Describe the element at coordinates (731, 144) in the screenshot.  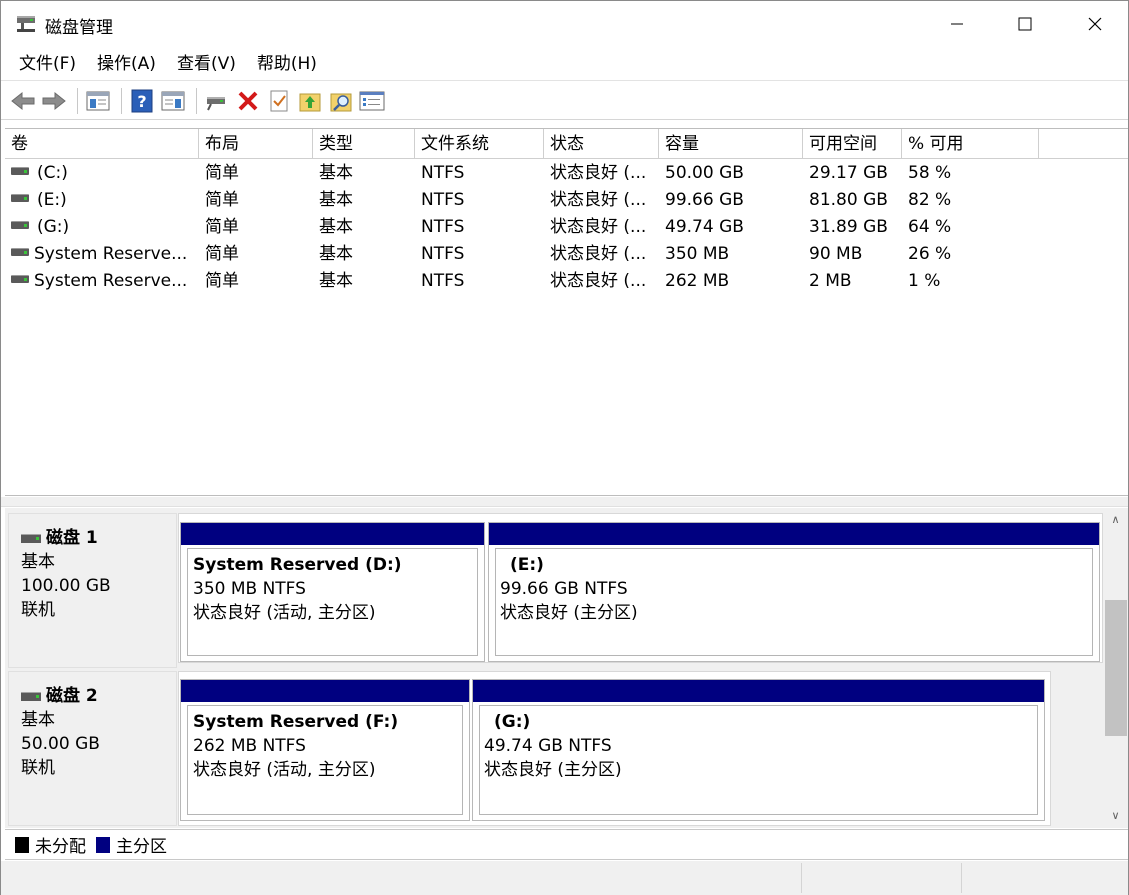
I see `column-header-capacity: 容量` at that location.